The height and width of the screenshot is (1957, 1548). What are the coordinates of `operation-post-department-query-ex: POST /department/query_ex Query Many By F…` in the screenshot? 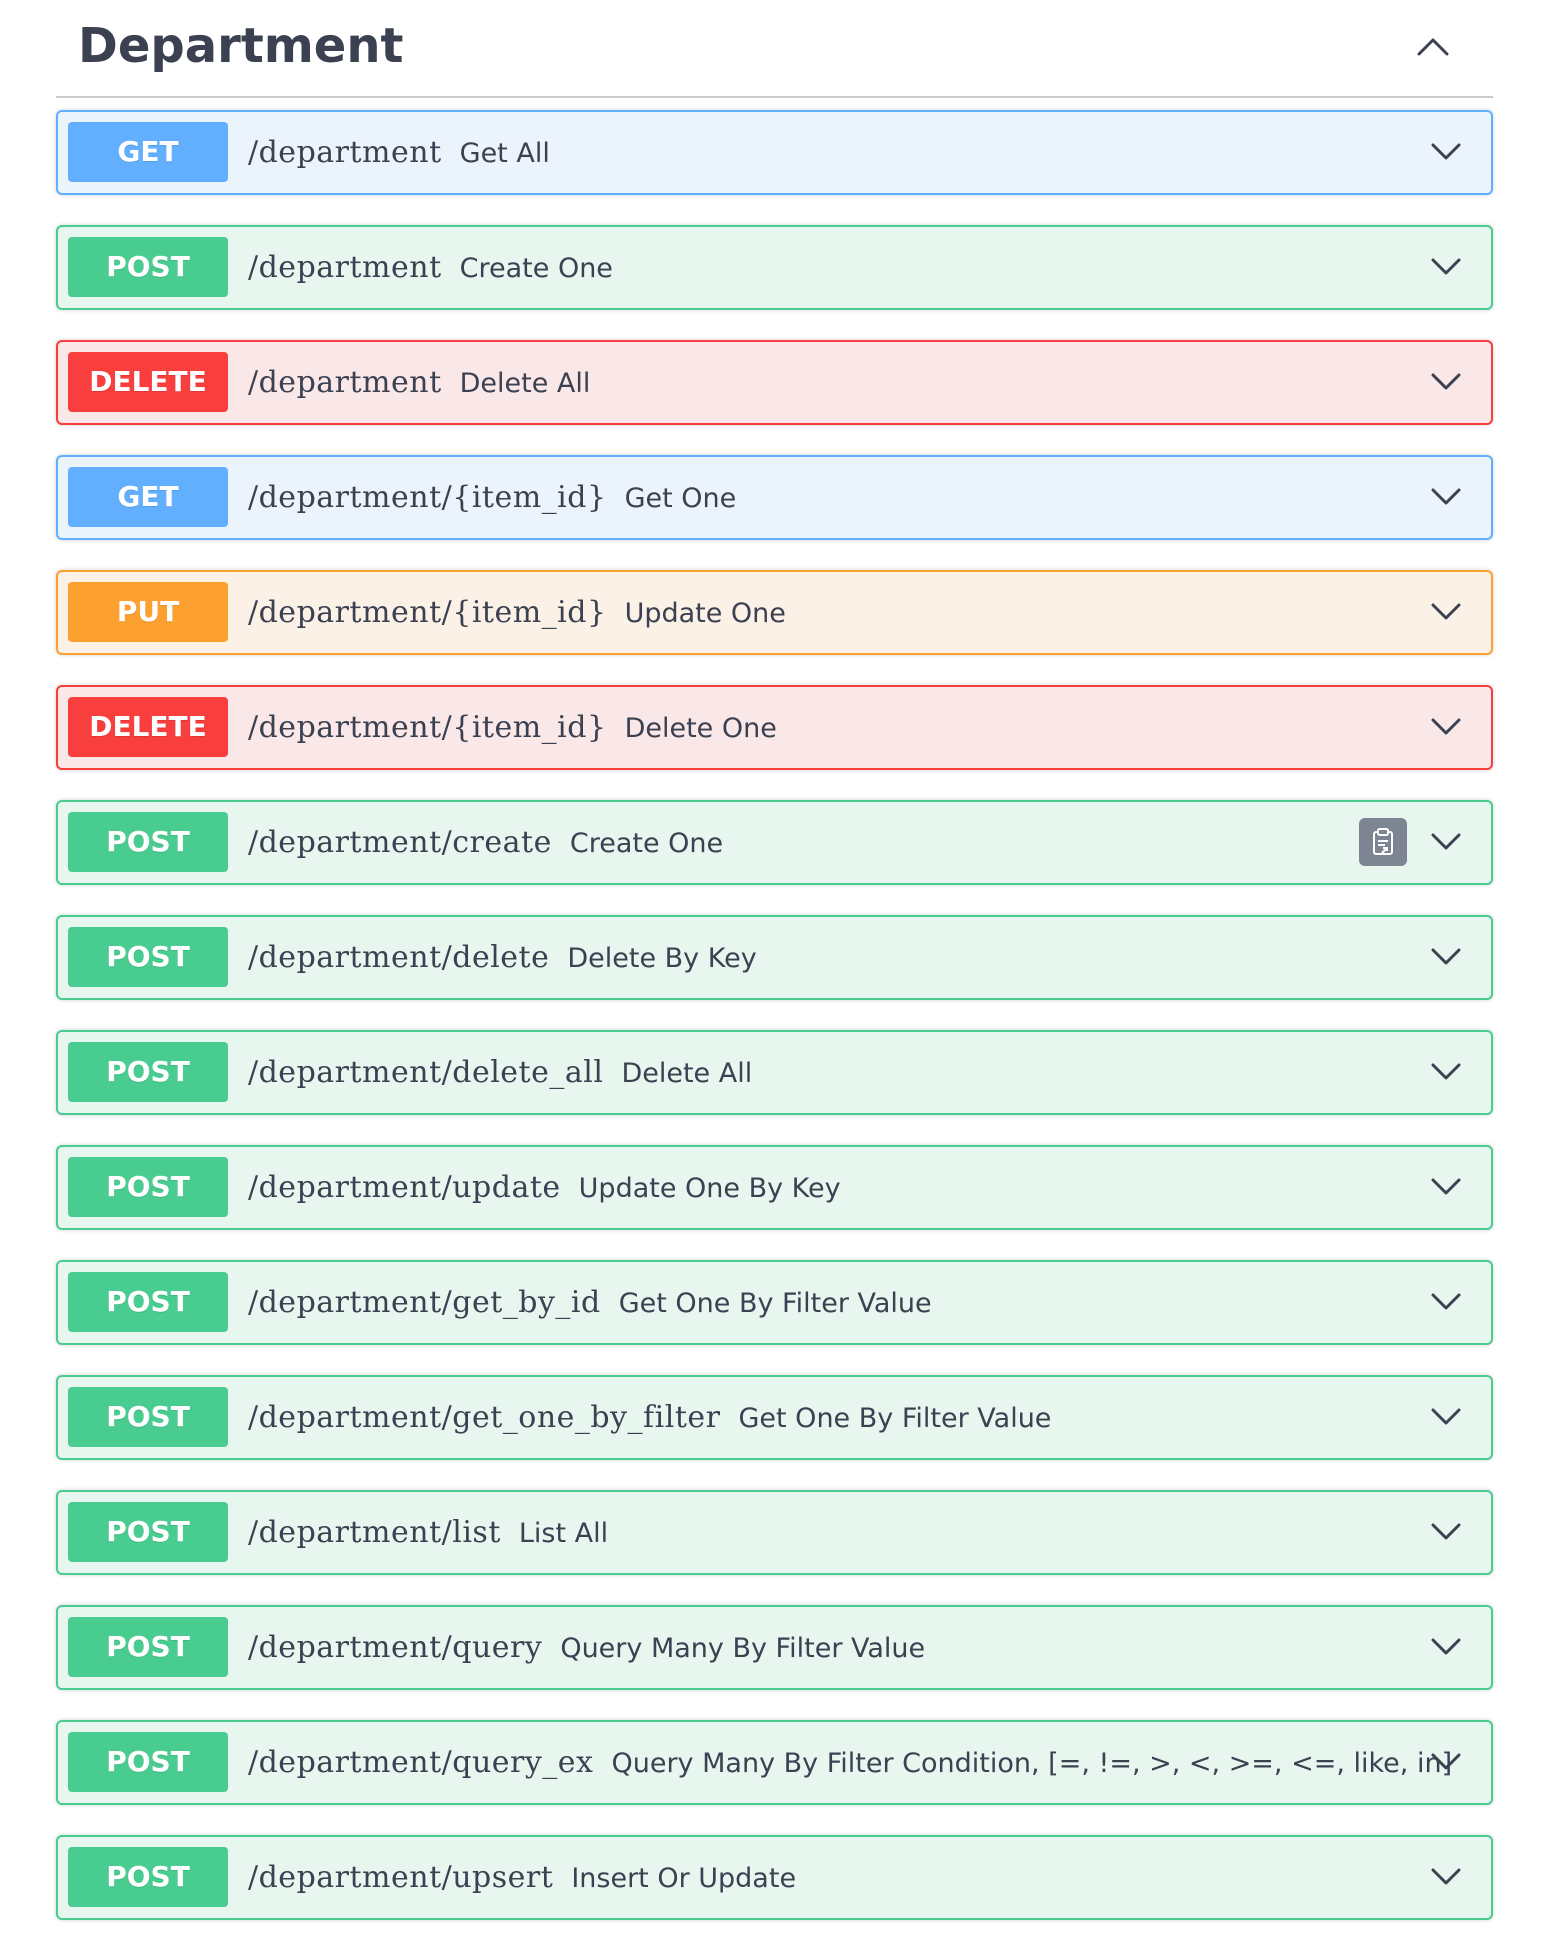 It's located at (774, 1762).